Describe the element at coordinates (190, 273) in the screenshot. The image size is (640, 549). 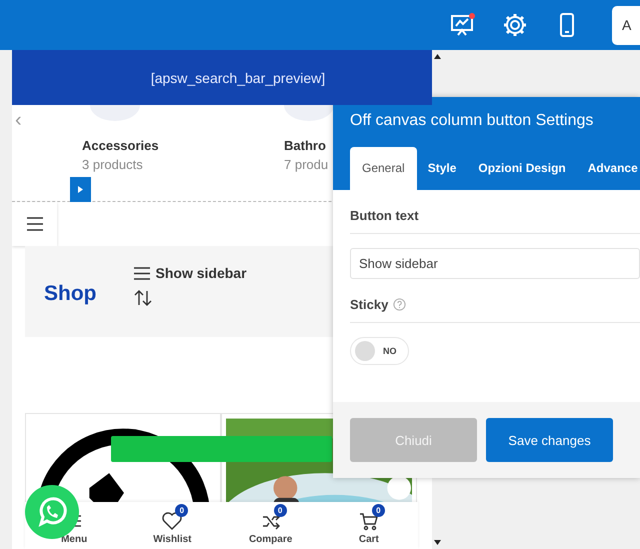
I see `show-sidebar-button: Show sidebar` at that location.